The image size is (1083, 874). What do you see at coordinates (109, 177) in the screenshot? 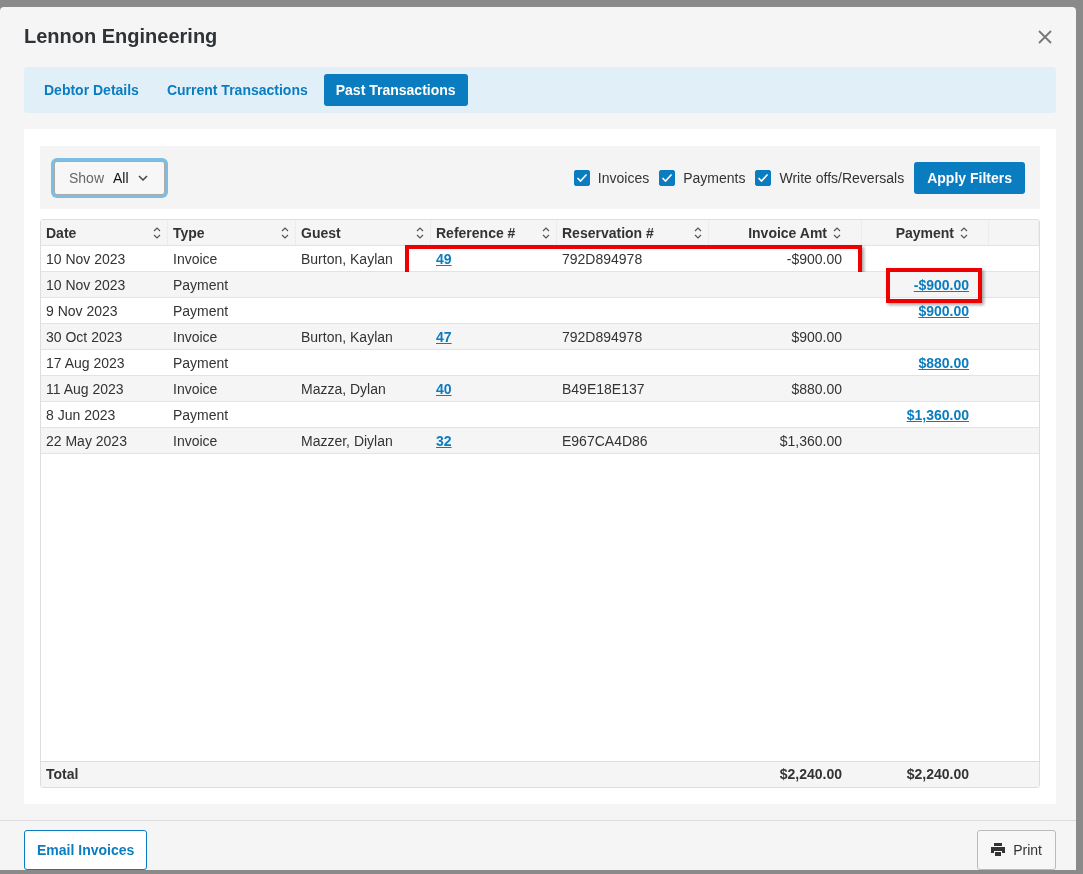
I see `show-dropdown: Show All` at bounding box center [109, 177].